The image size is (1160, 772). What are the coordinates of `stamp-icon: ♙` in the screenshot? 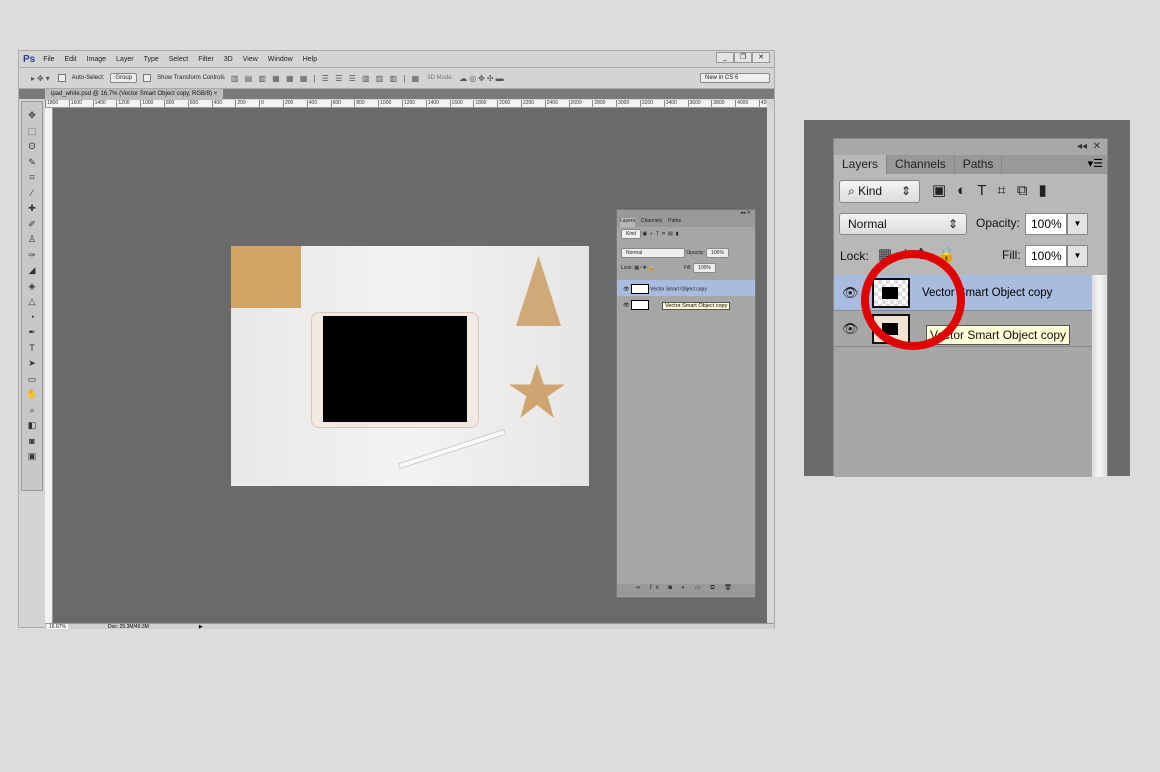 It's located at (32, 240).